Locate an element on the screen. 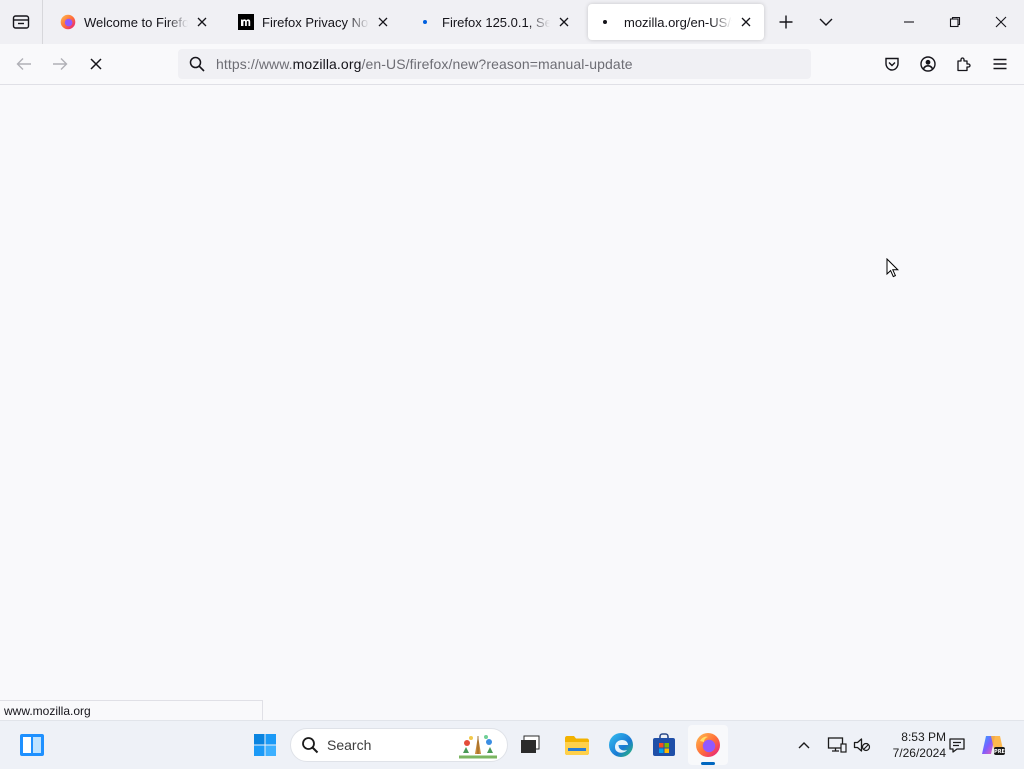 The image size is (1024, 769). volume-button is located at coordinates (862, 745).